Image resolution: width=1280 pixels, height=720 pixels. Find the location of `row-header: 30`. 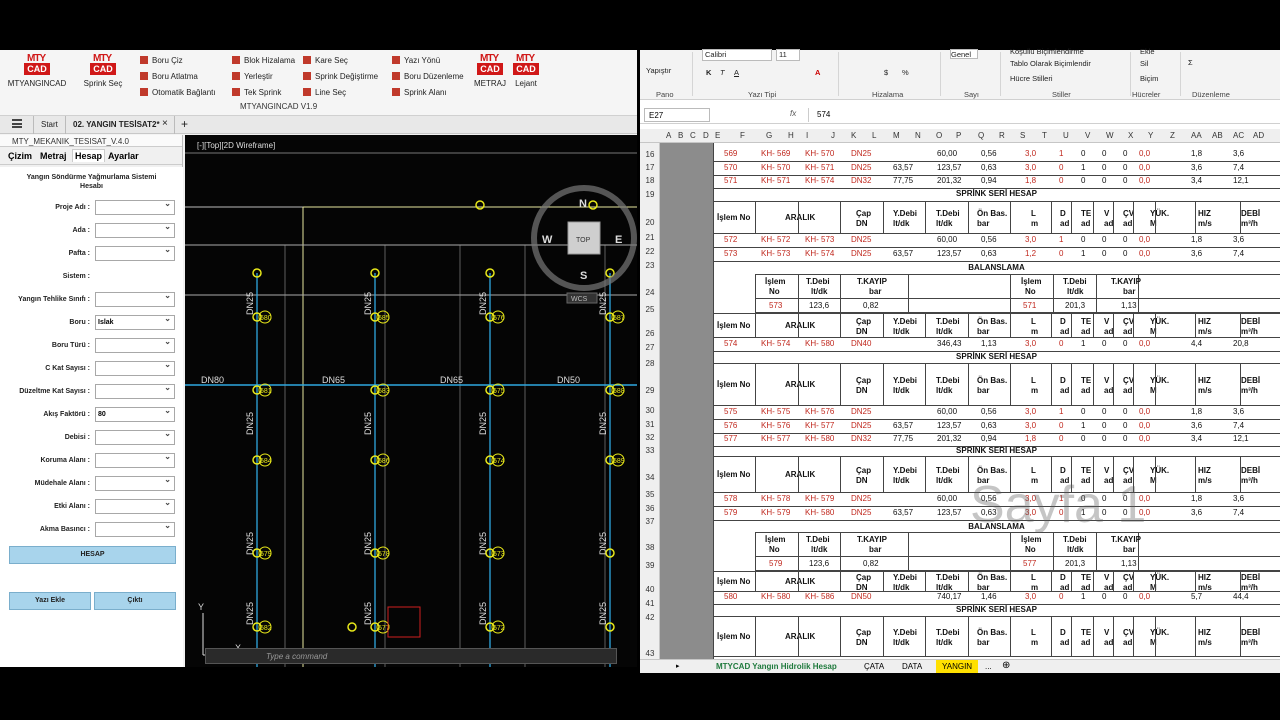

row-header: 30 is located at coordinates (650, 410).